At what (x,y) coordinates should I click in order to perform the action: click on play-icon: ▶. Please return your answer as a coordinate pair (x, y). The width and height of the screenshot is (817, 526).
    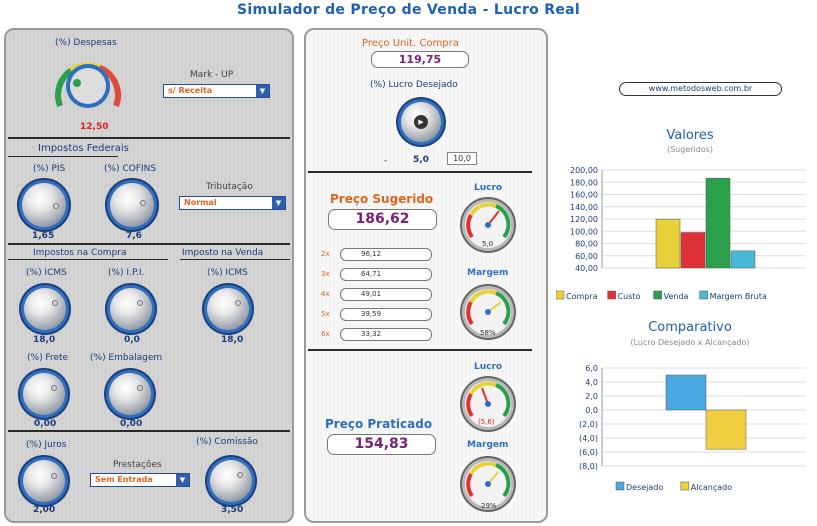
    Looking at the image, I should click on (421, 122).